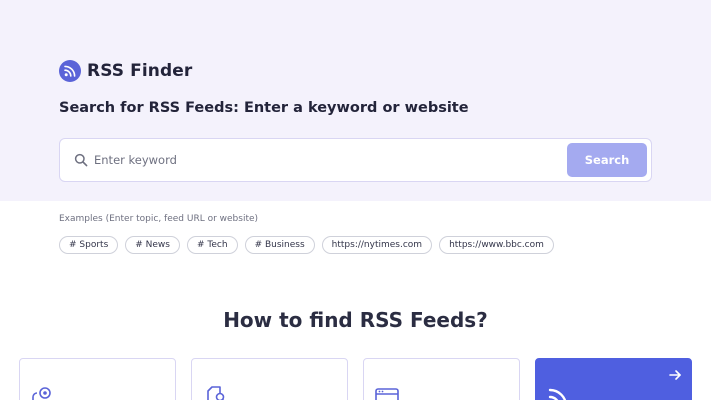 The image size is (711, 400). I want to click on how-to-title: How to find RSS Feeds?, so click(355, 320).